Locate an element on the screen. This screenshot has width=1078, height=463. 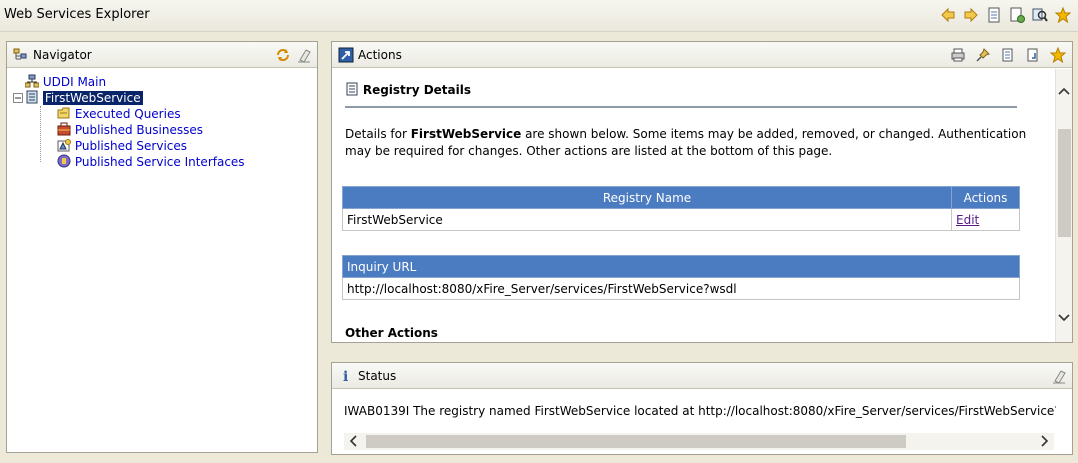
table-row: FirstWebService Edit is located at coordinates (681, 219).